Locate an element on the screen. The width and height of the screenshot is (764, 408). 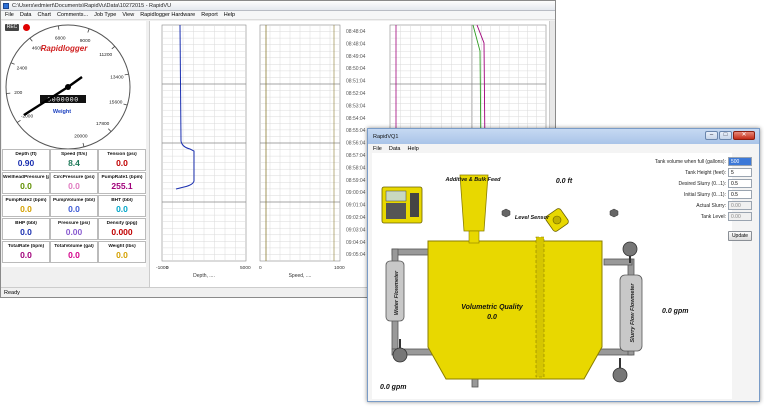
time-label: 08:55:04 is located at coordinates (356, 131).